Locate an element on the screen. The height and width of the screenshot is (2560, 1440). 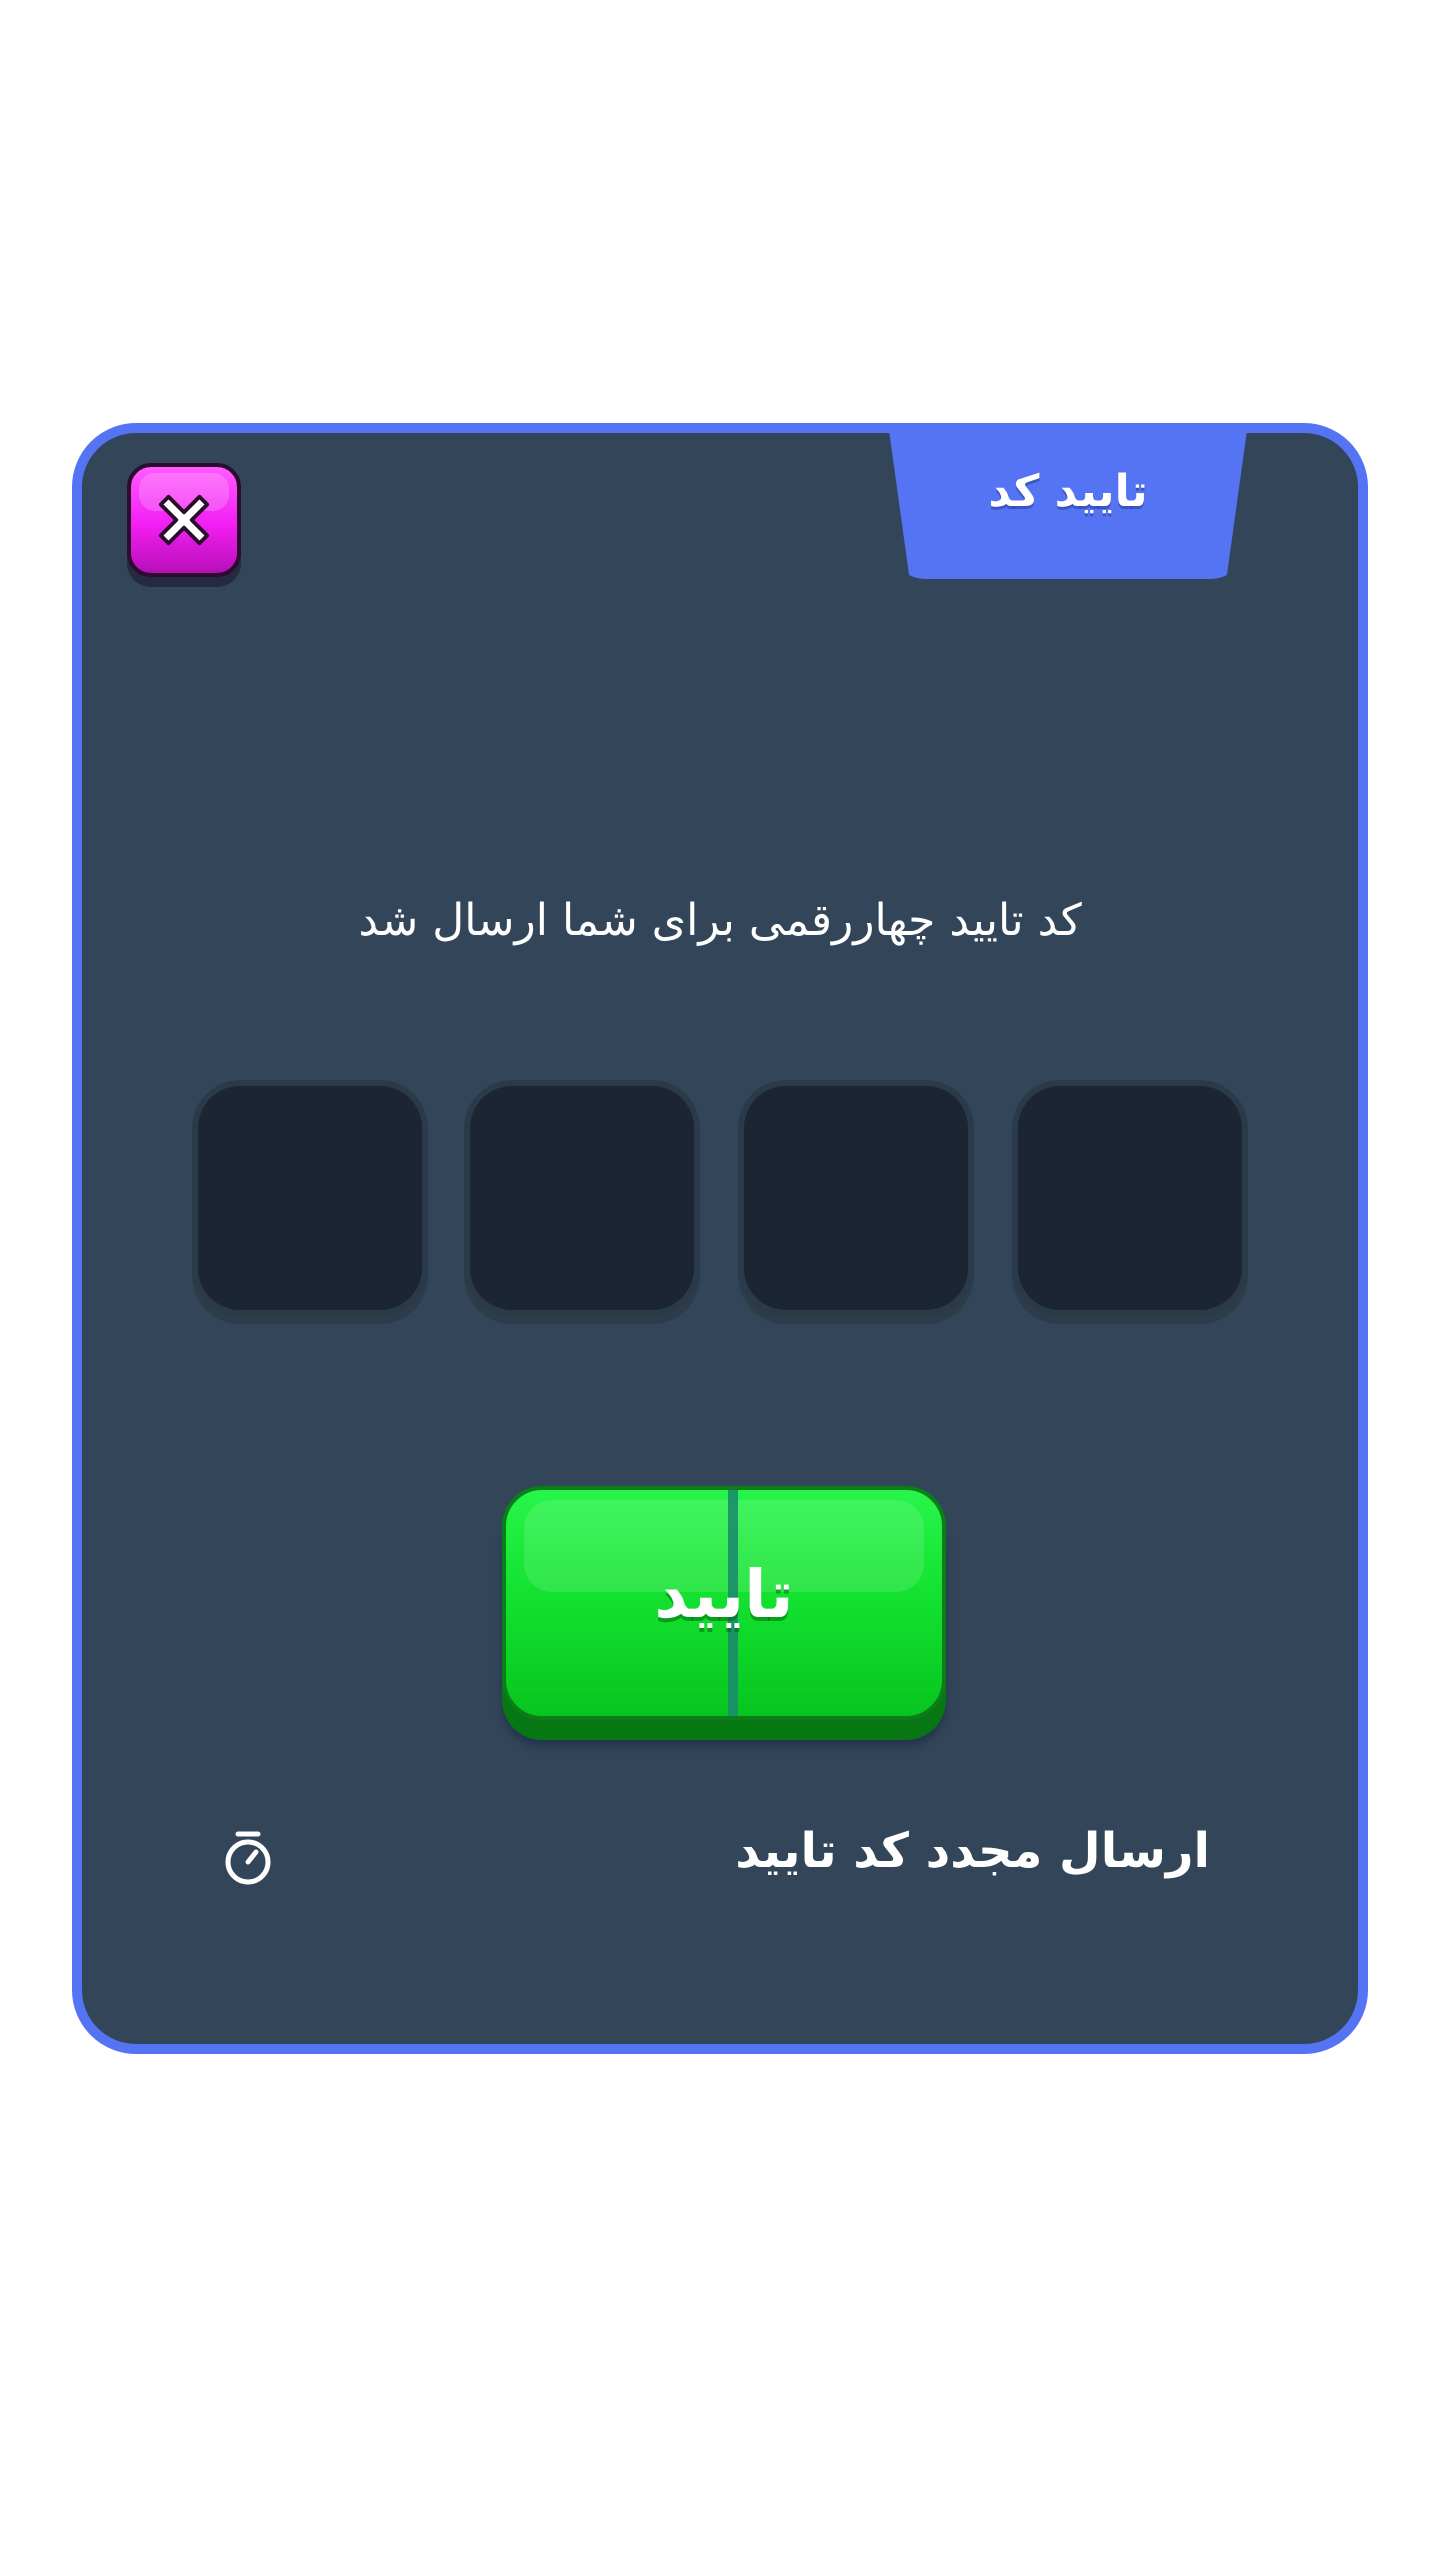
close-button is located at coordinates (184, 520).